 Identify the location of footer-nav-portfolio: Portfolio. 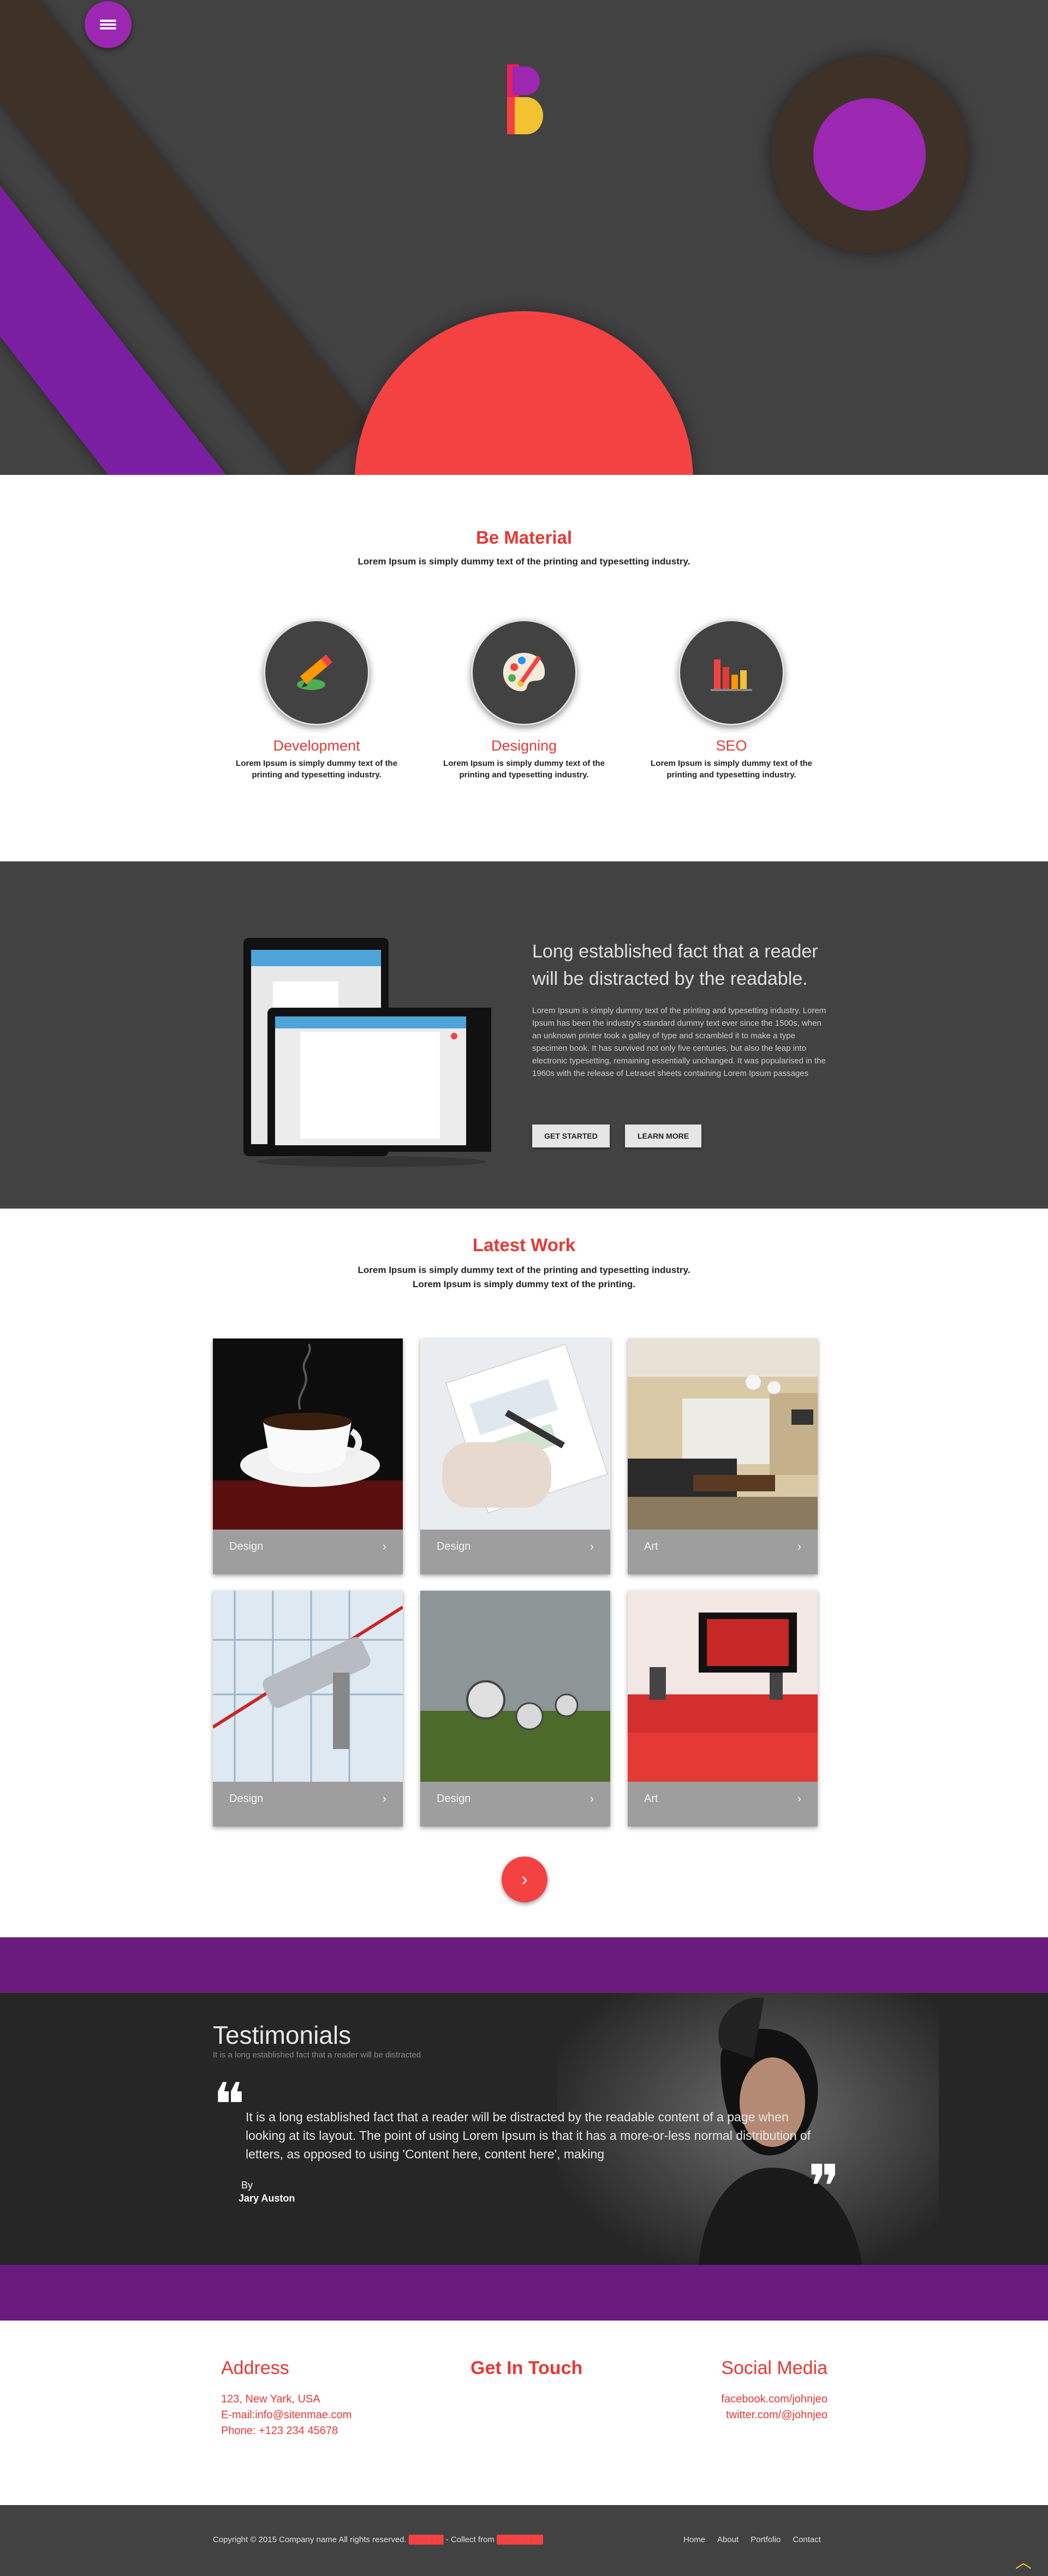
(766, 2539).